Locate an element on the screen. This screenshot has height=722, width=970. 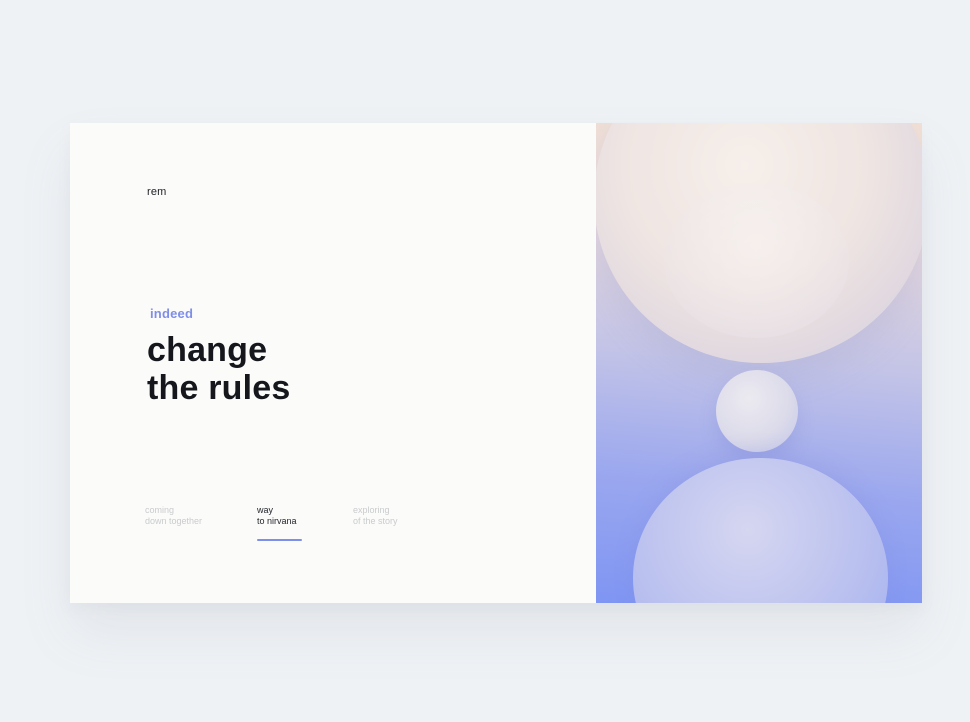
active-indicator is located at coordinates (279, 540).